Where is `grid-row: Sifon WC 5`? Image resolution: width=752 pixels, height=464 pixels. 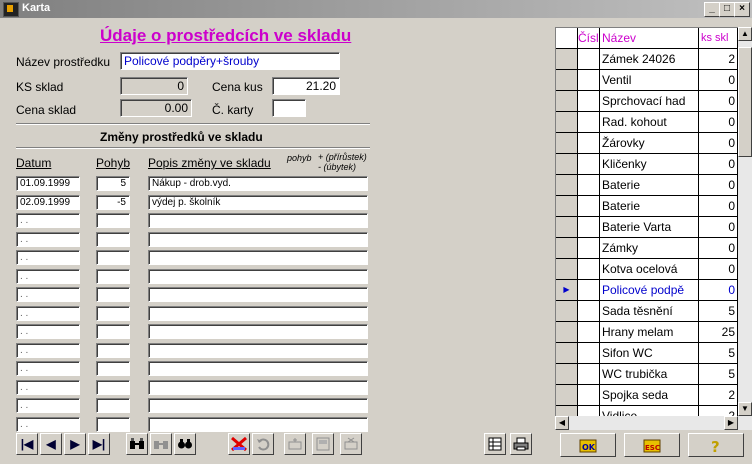 grid-row: Sifon WC 5 is located at coordinates (647, 353).